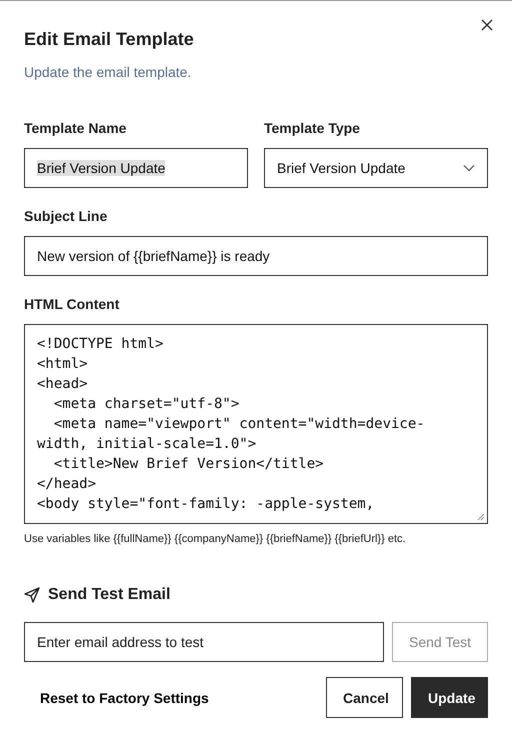 This screenshot has height=737, width=512. I want to click on chevron-down-icon, so click(469, 168).